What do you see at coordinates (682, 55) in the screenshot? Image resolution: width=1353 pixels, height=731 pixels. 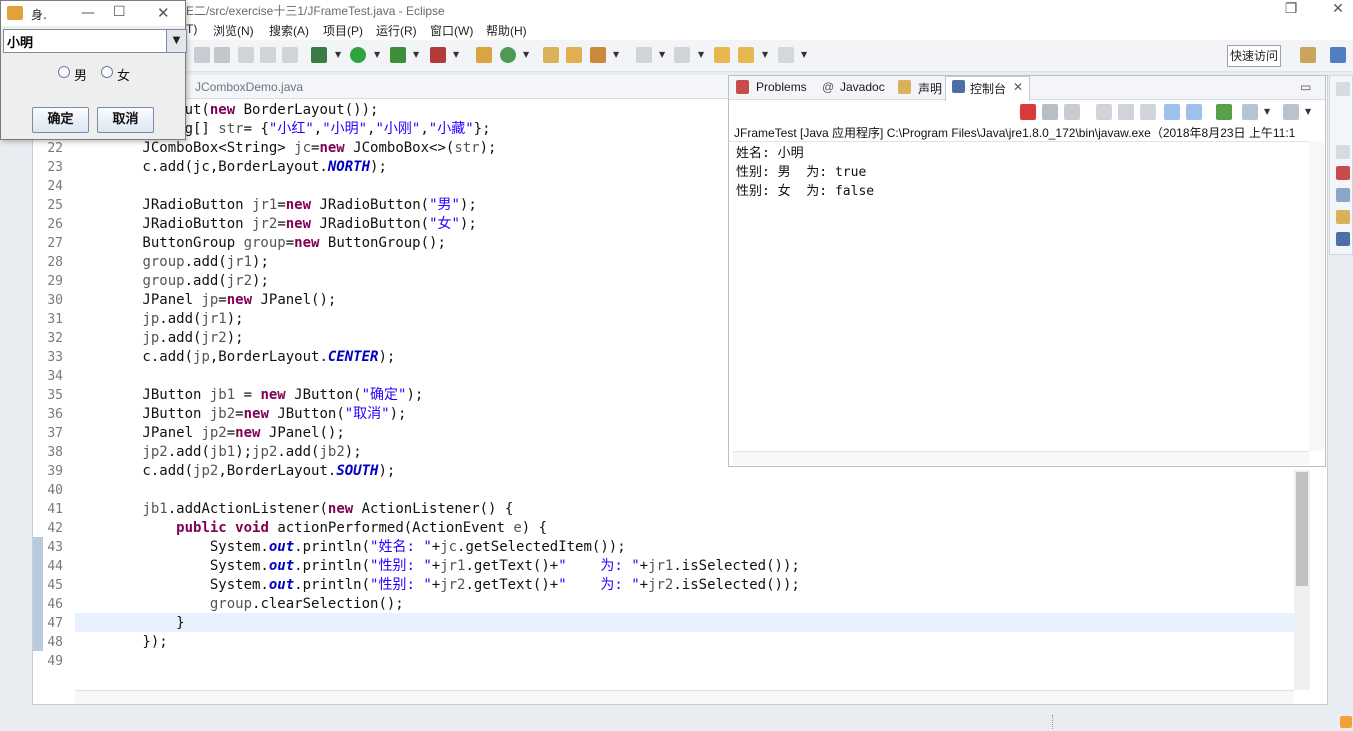 I see `prev-annotation-icon` at bounding box center [682, 55].